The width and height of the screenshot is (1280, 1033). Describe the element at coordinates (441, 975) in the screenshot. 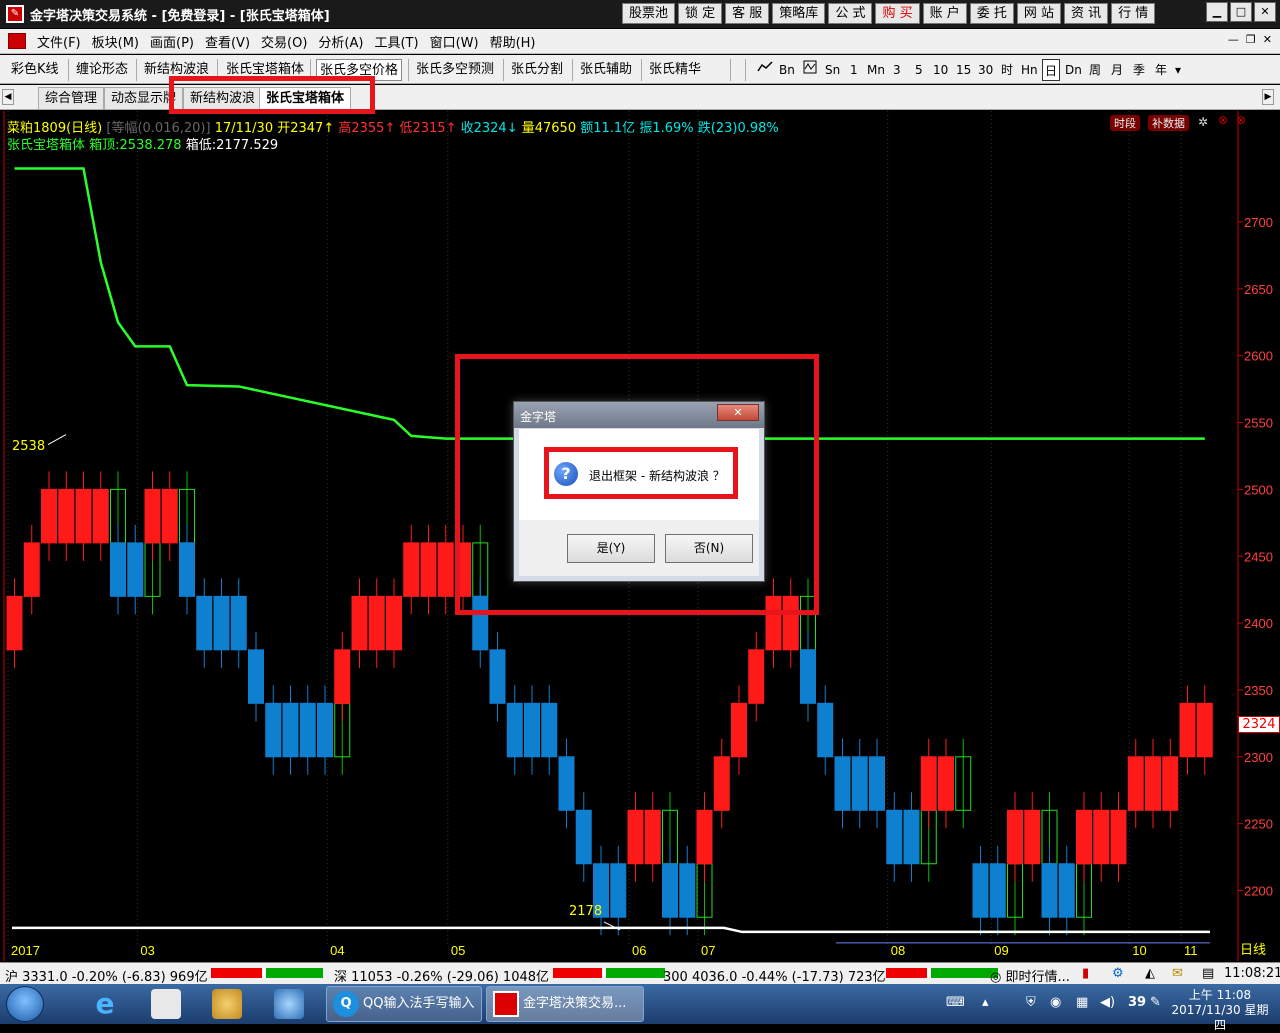

I see `sz-index: 深 11053 -0.26% (-29.06) 1048亿` at that location.